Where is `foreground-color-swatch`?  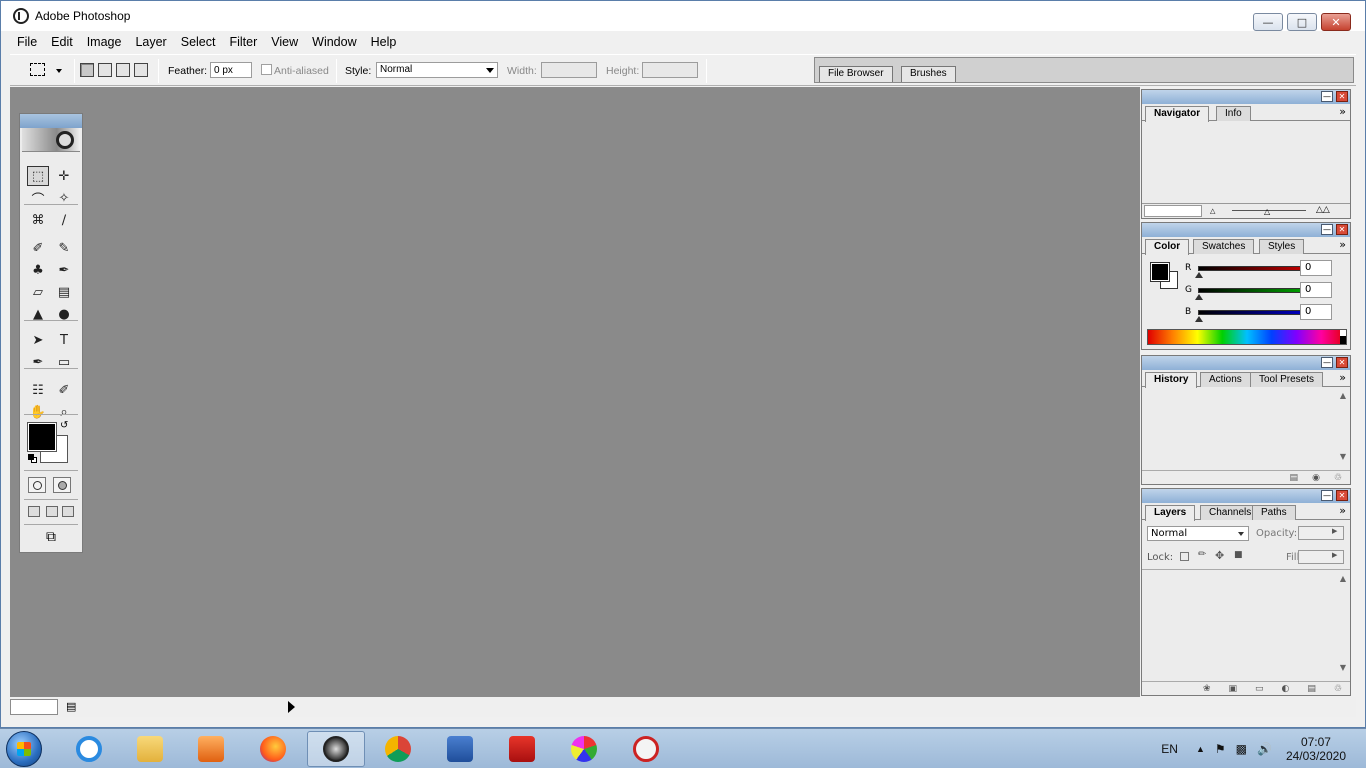
foreground-color-swatch is located at coordinates (42, 437).